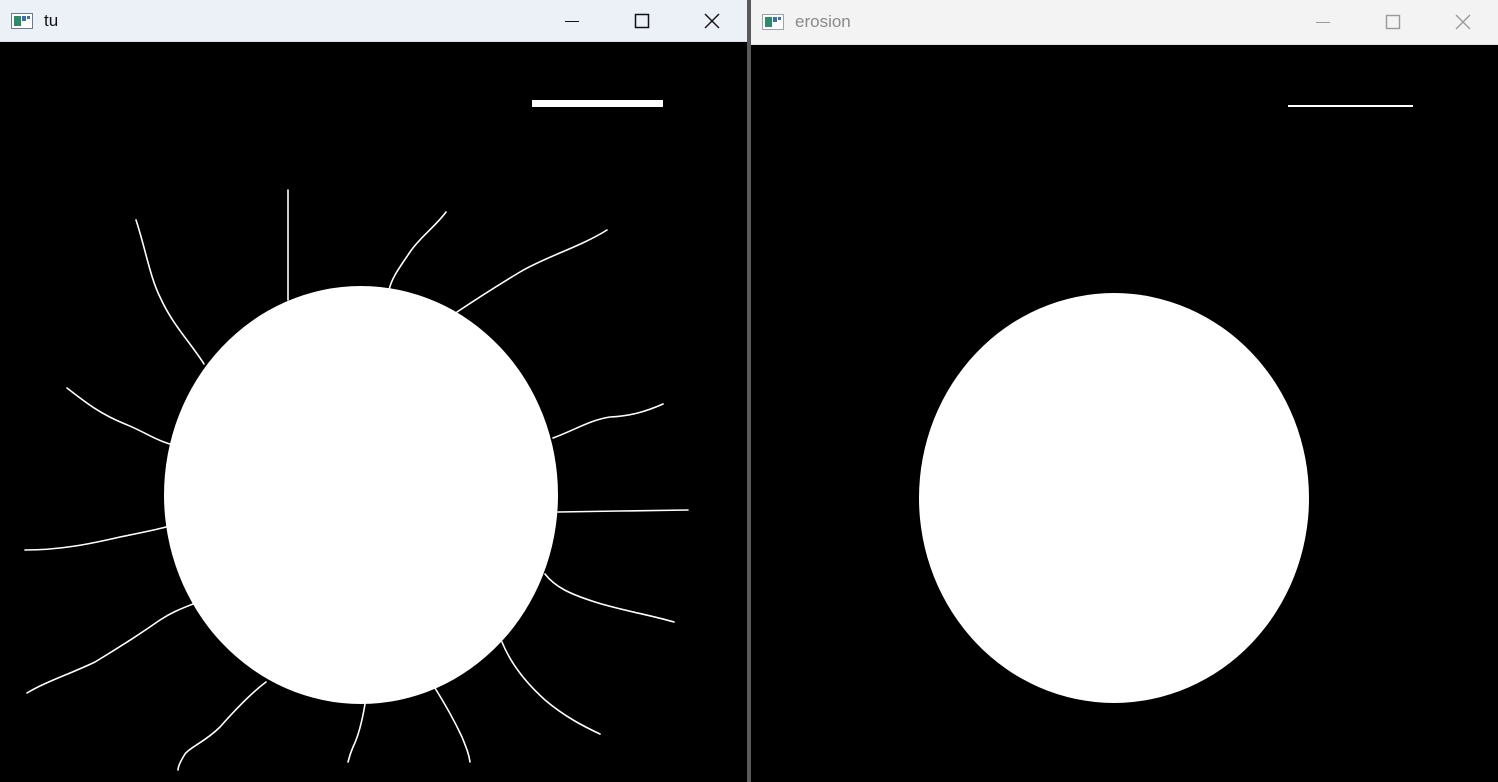 The height and width of the screenshot is (782, 1498). I want to click on window-title: erosion, so click(823, 21).